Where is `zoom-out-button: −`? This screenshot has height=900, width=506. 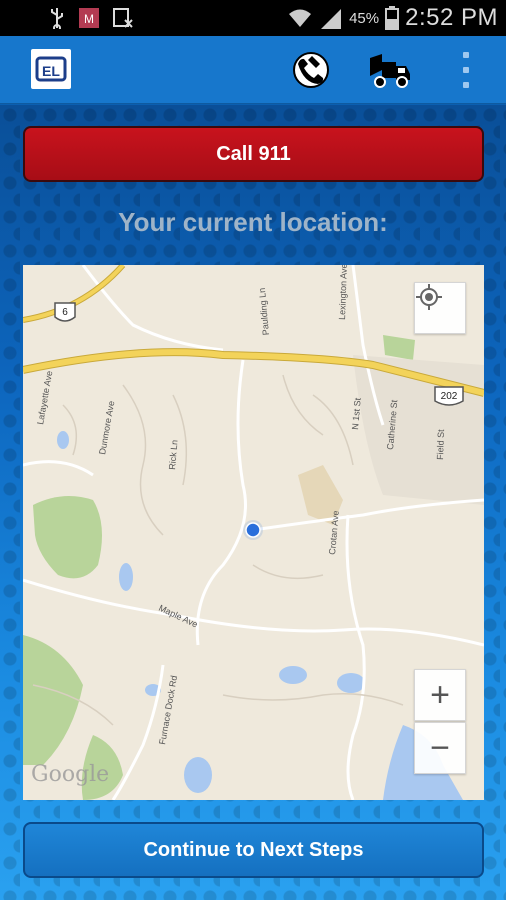
zoom-out-button: − is located at coordinates (440, 748).